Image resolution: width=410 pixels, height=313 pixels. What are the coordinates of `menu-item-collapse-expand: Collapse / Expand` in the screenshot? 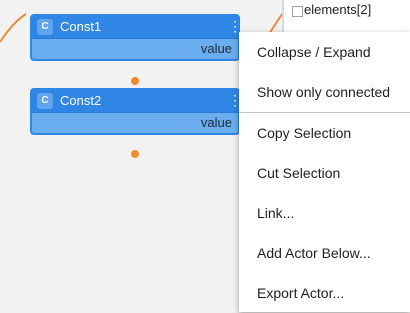 It's located at (324, 52).